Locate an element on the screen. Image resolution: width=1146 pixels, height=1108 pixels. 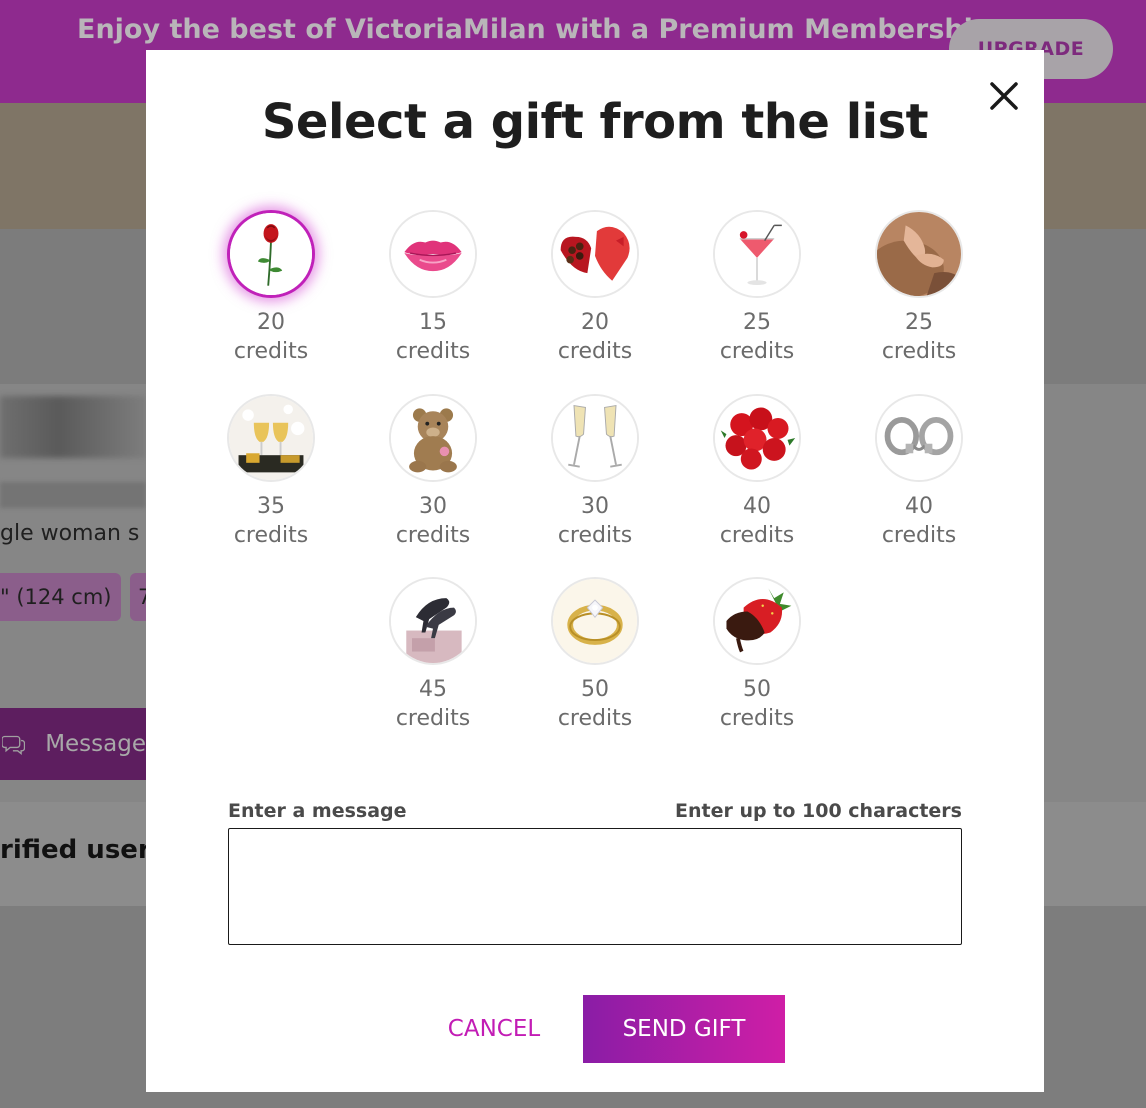
chocolate-strawberry-icon is located at coordinates (757, 621).